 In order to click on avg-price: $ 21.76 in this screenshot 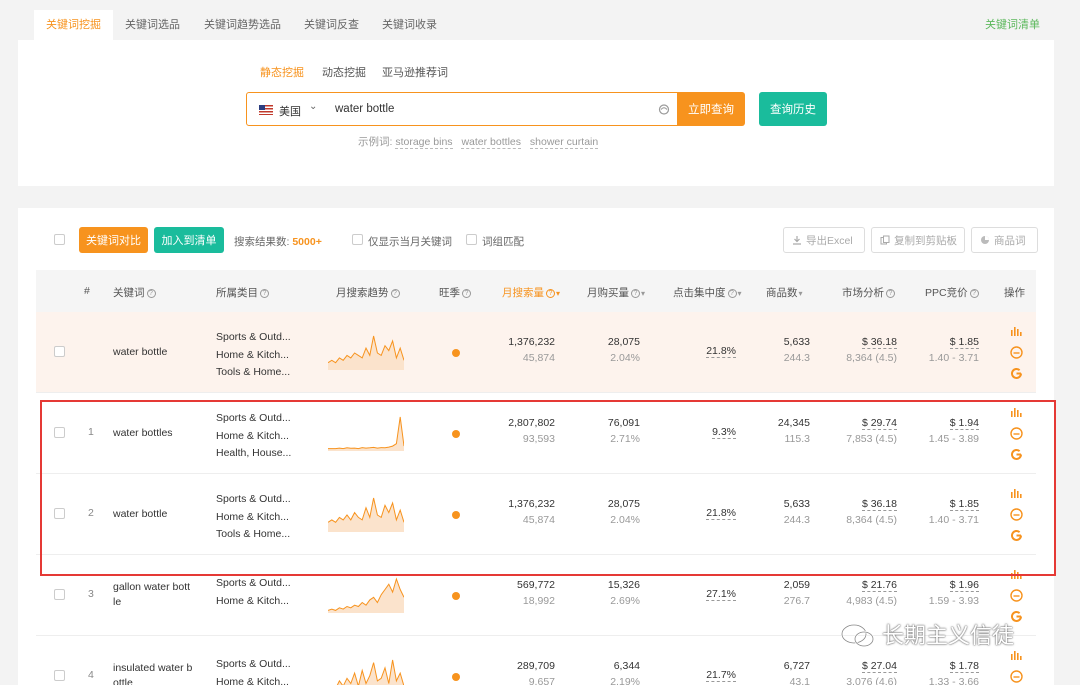, I will do `click(879, 585)`.